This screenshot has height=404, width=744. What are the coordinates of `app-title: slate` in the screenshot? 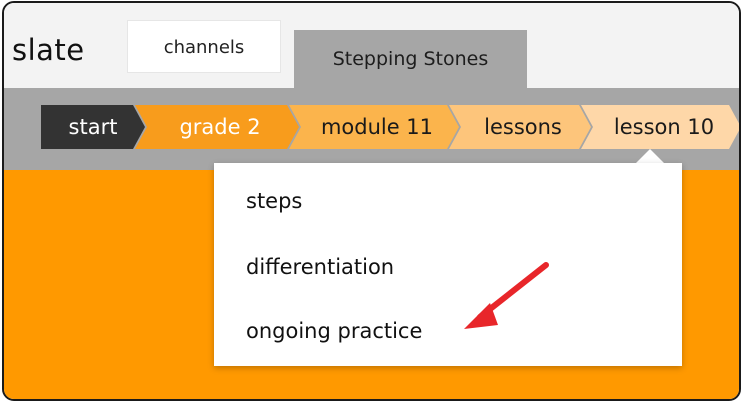 It's located at (48, 50).